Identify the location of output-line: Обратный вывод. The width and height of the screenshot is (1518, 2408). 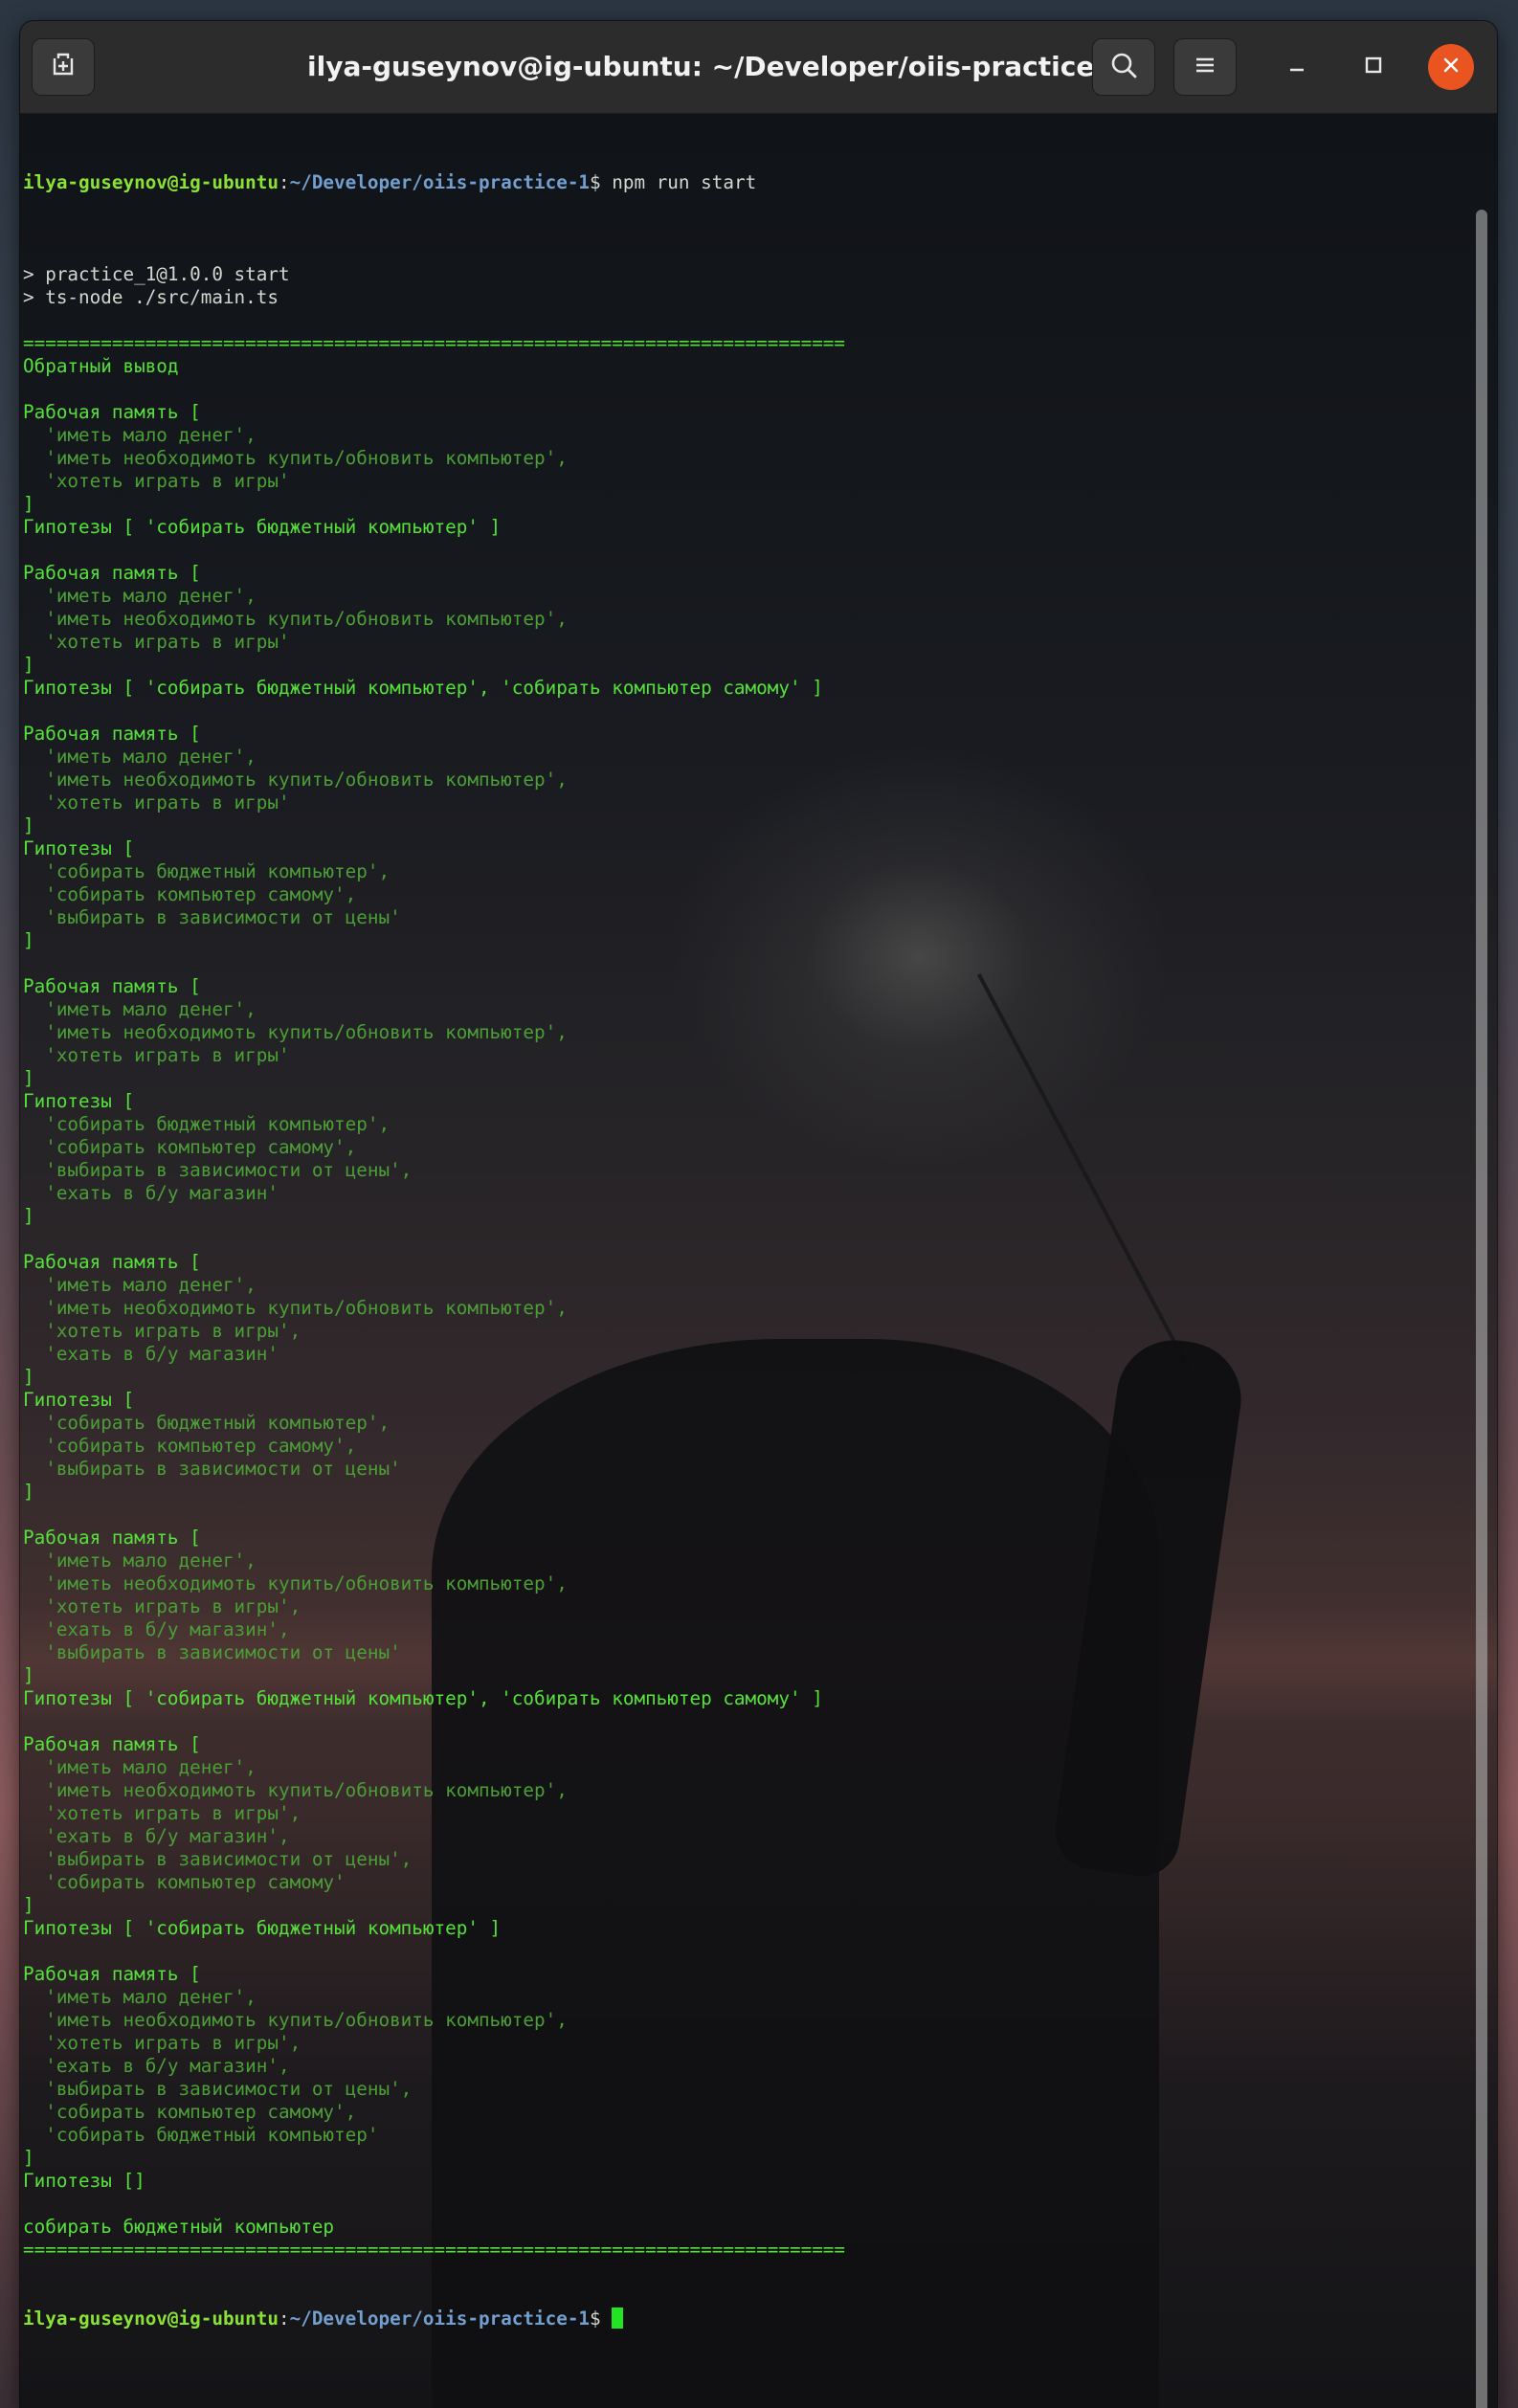
(101, 366).